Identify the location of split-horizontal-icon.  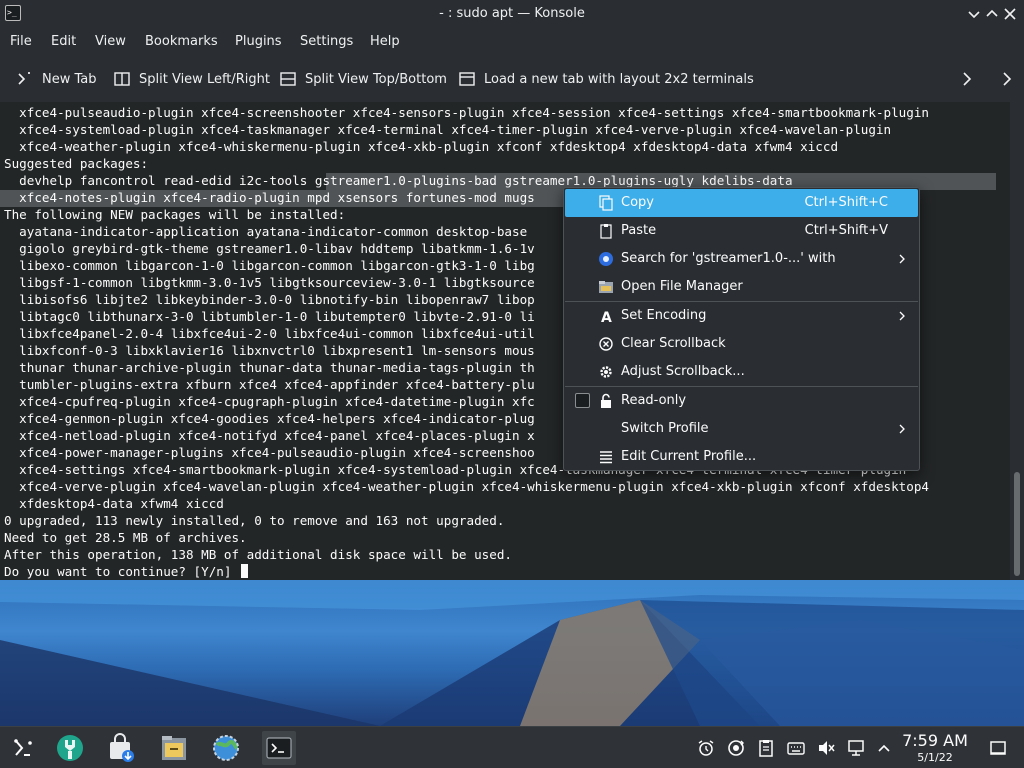
(288, 79).